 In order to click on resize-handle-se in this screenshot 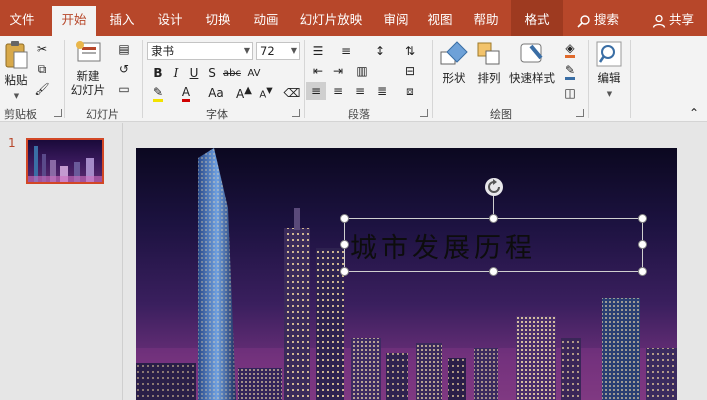, I will do `click(642, 271)`.